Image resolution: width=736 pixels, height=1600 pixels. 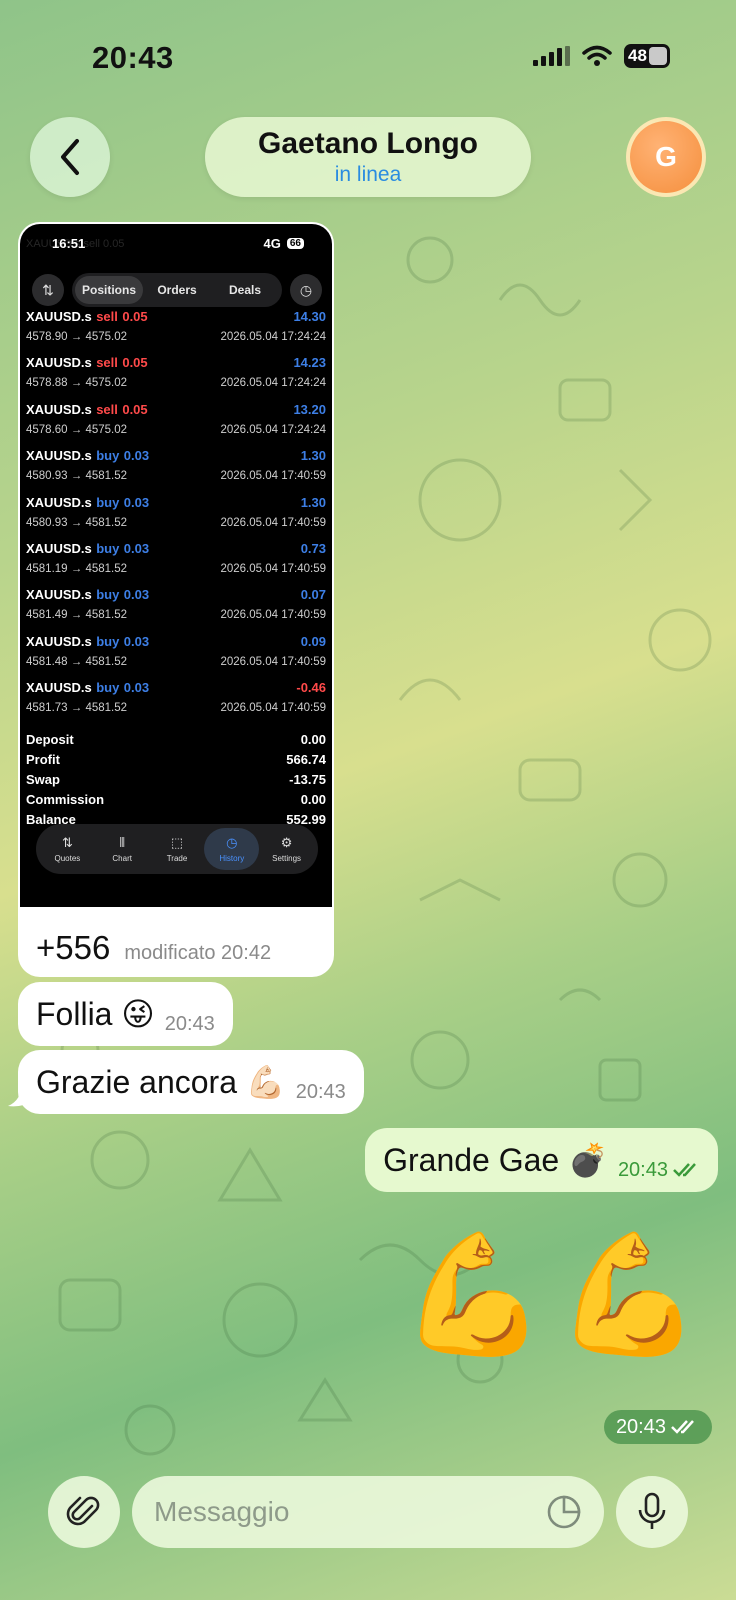 I want to click on arrows-updown-icon: ⇅, so click(x=67, y=842).